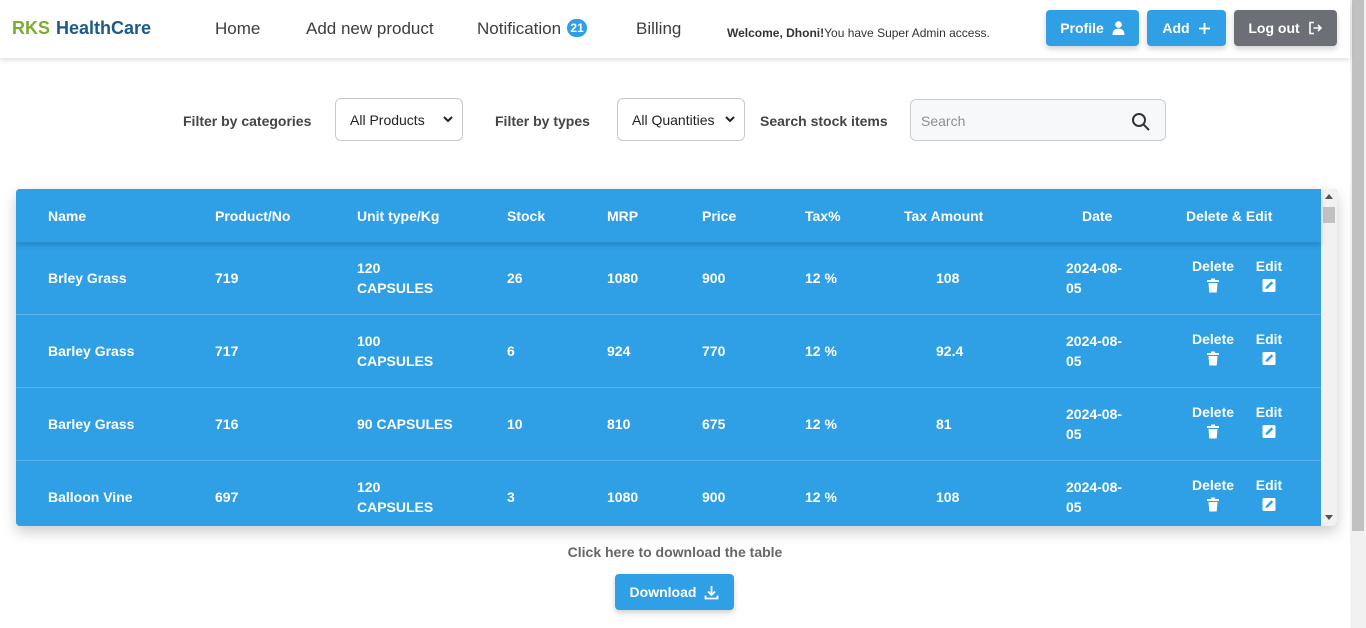 The height and width of the screenshot is (628, 1366). What do you see at coordinates (227, 424) in the screenshot?
I see `cell-product-no: 716` at bounding box center [227, 424].